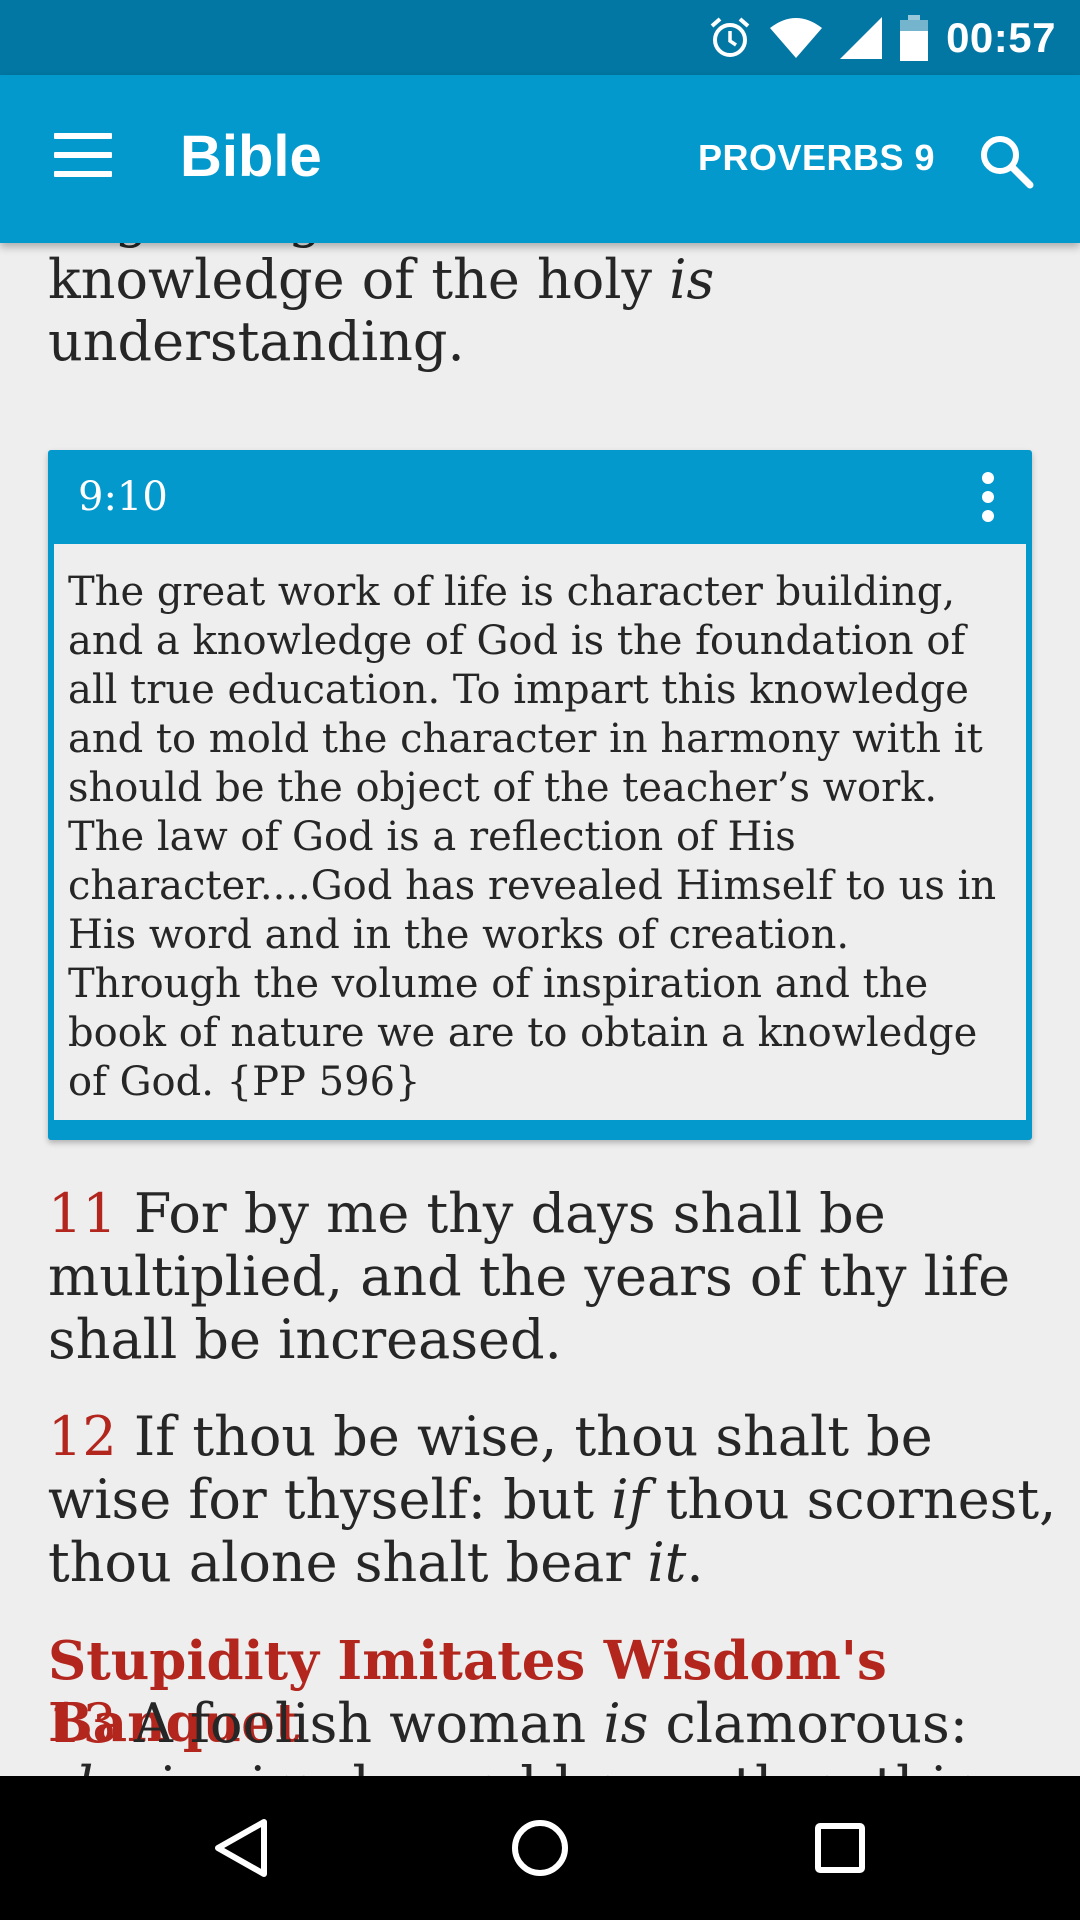  What do you see at coordinates (667, 1562) in the screenshot?
I see `italic-word: it` at bounding box center [667, 1562].